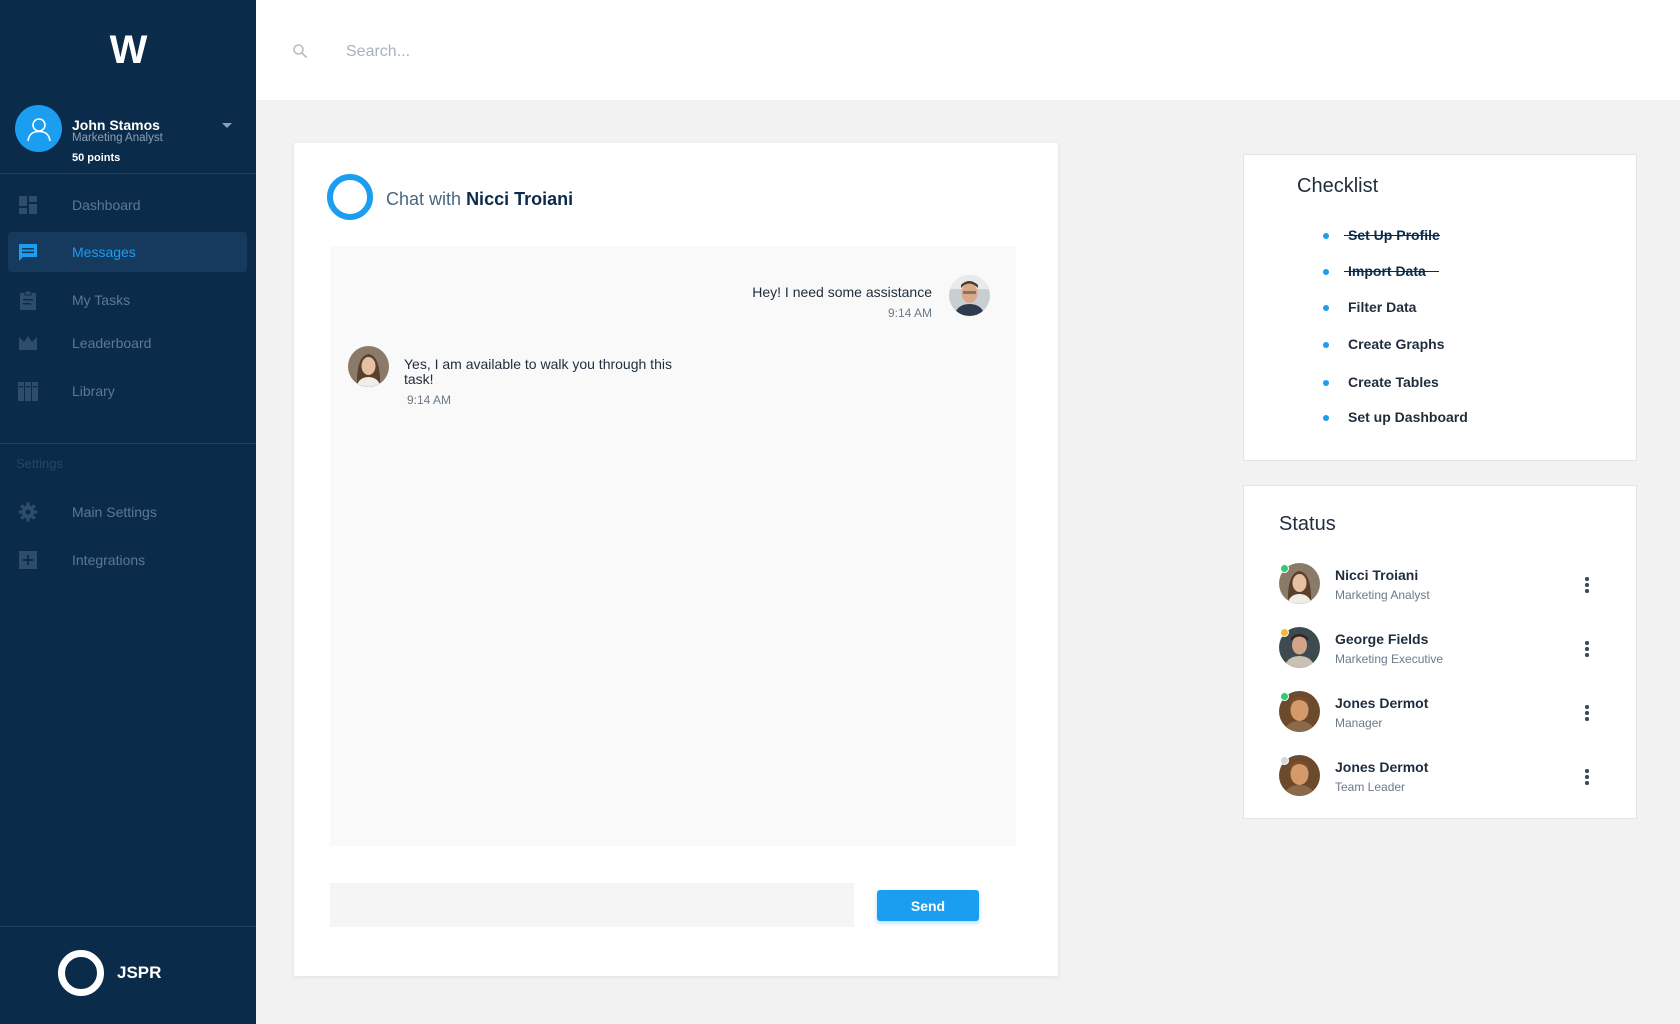  What do you see at coordinates (128, 50) in the screenshot?
I see `app-logo: W` at bounding box center [128, 50].